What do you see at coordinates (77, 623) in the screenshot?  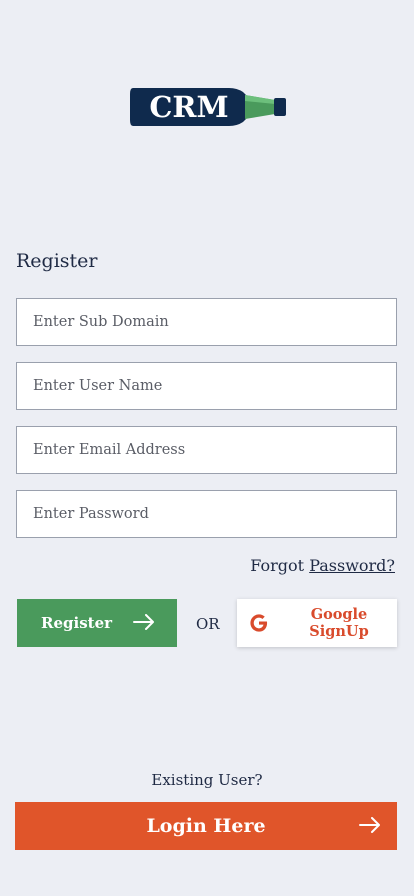 I see `register-button-label: Register` at bounding box center [77, 623].